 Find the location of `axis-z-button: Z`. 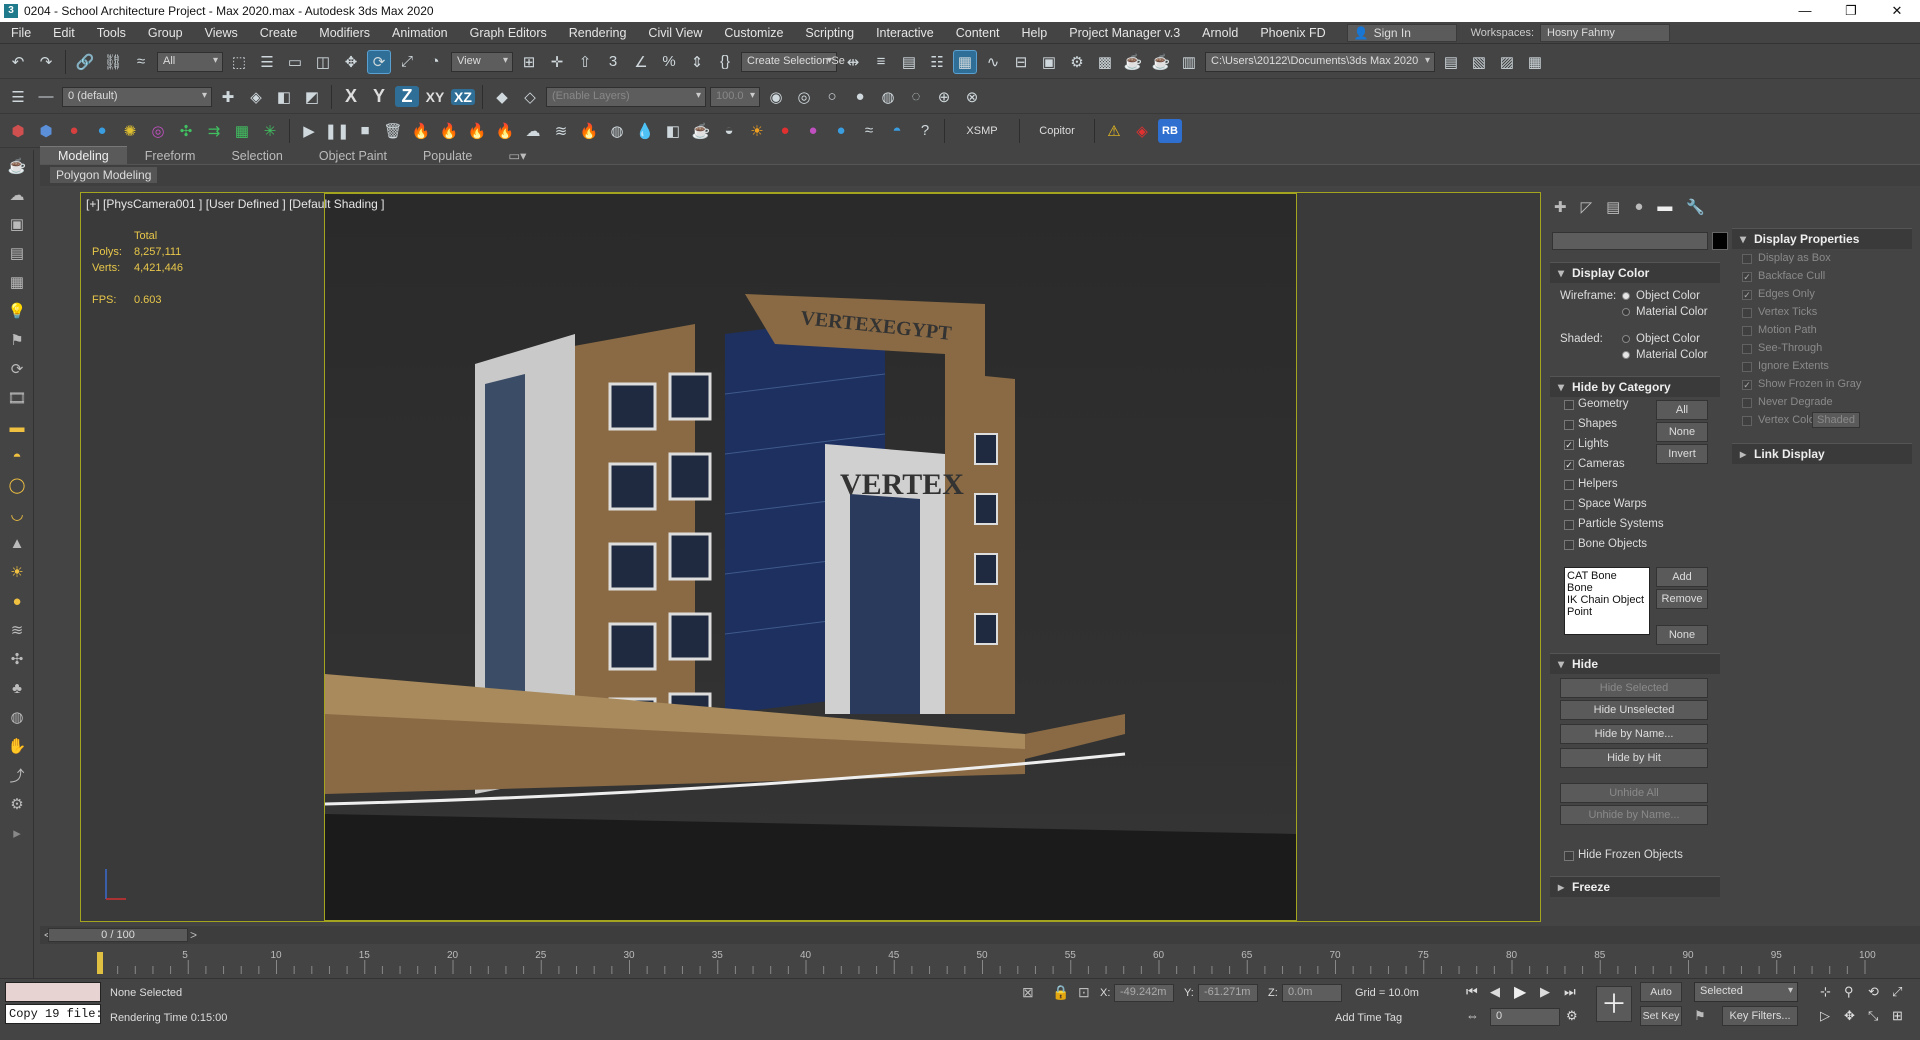

axis-z-button: Z is located at coordinates (407, 96).